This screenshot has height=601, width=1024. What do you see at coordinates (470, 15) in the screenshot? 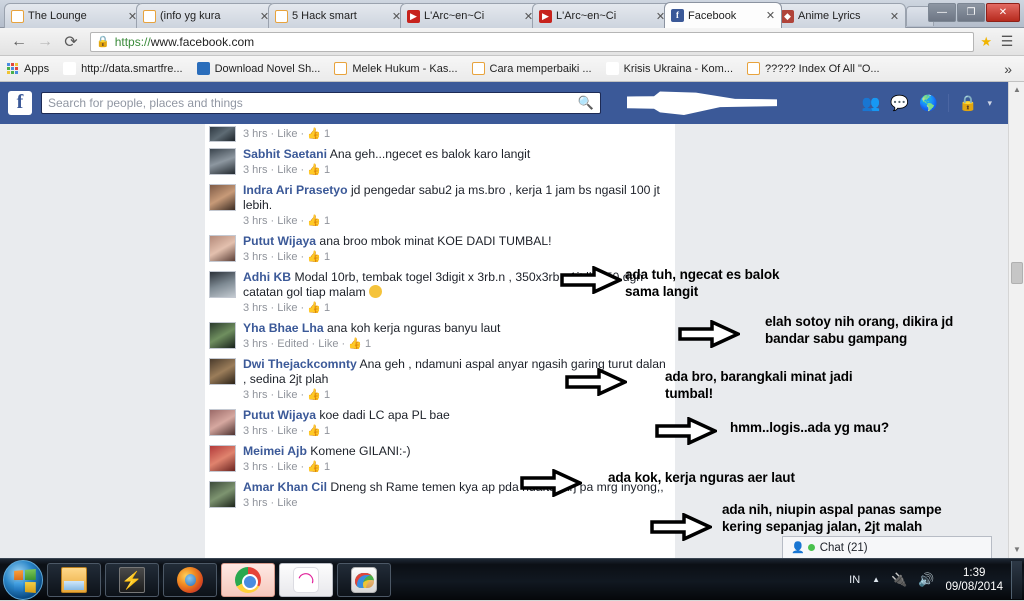
I see `browser-tab-4: ▶L'Arc~en~Ci✕` at bounding box center [470, 15].